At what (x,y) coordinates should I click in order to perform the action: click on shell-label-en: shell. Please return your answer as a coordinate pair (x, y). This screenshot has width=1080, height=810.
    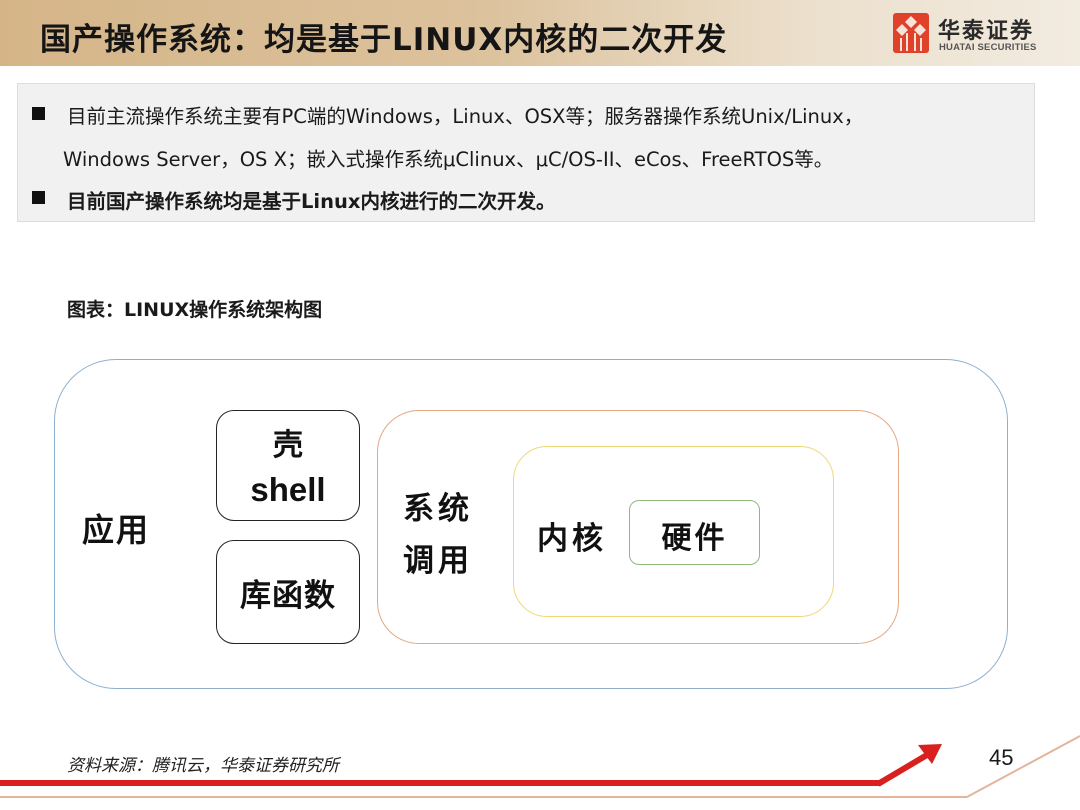
    Looking at the image, I should click on (288, 489).